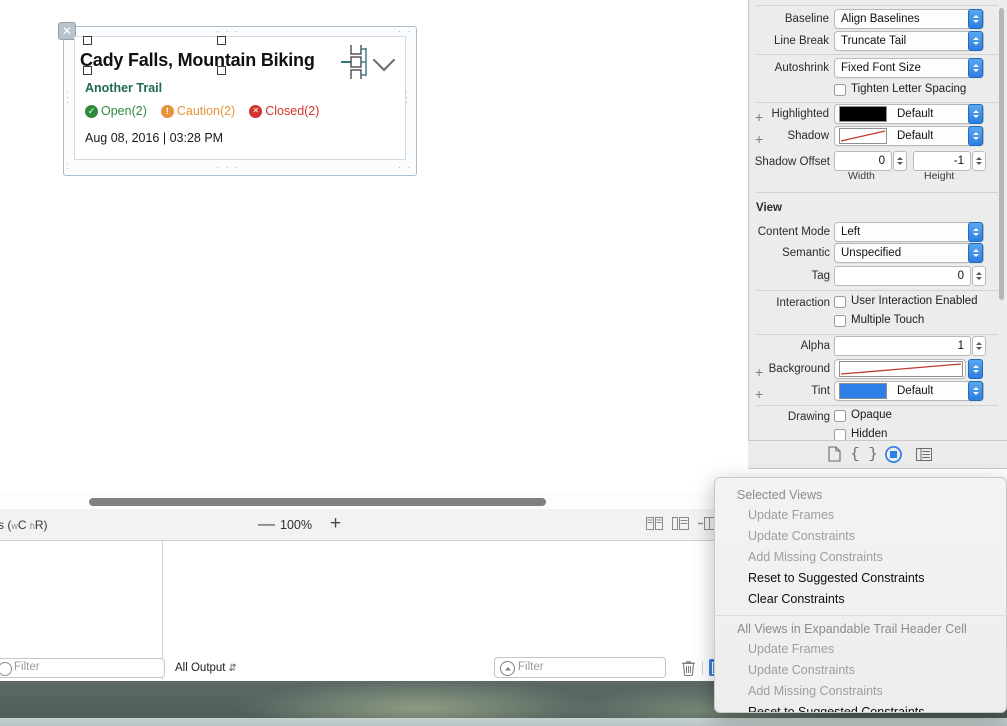 This screenshot has width=1007, height=726. I want to click on status-open-label: Open(2), so click(124, 111).